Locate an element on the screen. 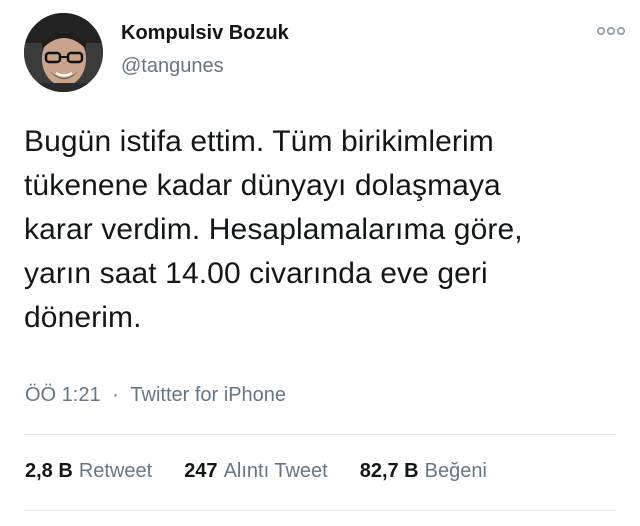 This screenshot has width=640, height=526. retweet-stat: 2,8 B Retweet is located at coordinates (88, 471).